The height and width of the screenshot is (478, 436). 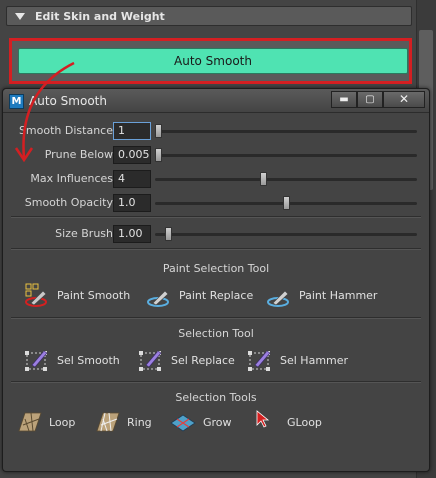 I want to click on smooth-distance-field: 1, so click(x=132, y=131).